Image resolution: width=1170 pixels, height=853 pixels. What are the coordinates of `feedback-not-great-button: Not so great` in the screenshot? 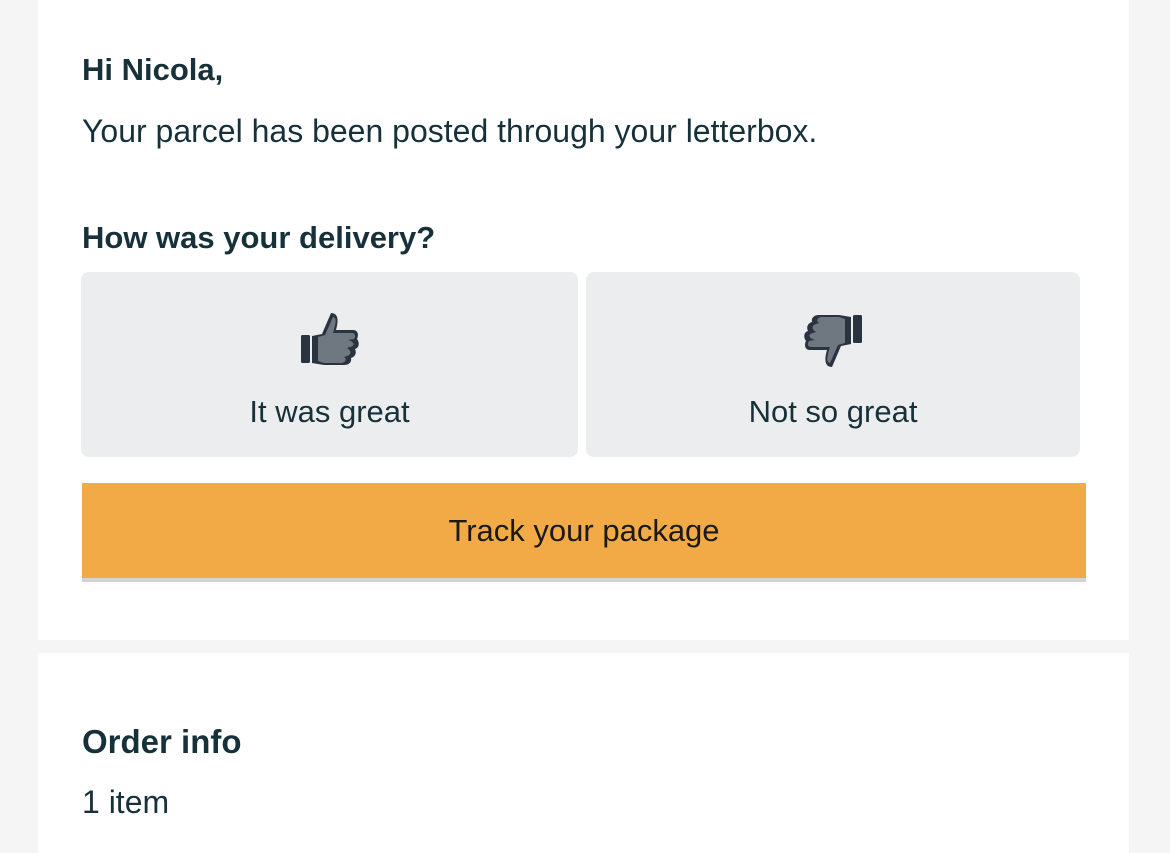 It's located at (833, 364).